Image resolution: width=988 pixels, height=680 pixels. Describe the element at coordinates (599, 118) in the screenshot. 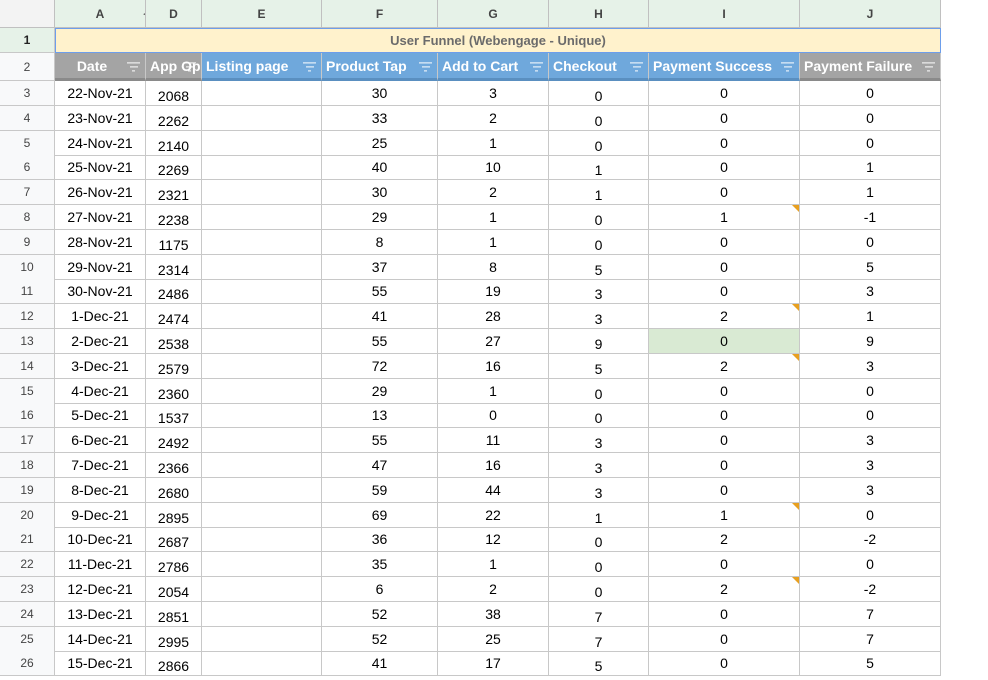

I see `cell-h-4: 0` at that location.